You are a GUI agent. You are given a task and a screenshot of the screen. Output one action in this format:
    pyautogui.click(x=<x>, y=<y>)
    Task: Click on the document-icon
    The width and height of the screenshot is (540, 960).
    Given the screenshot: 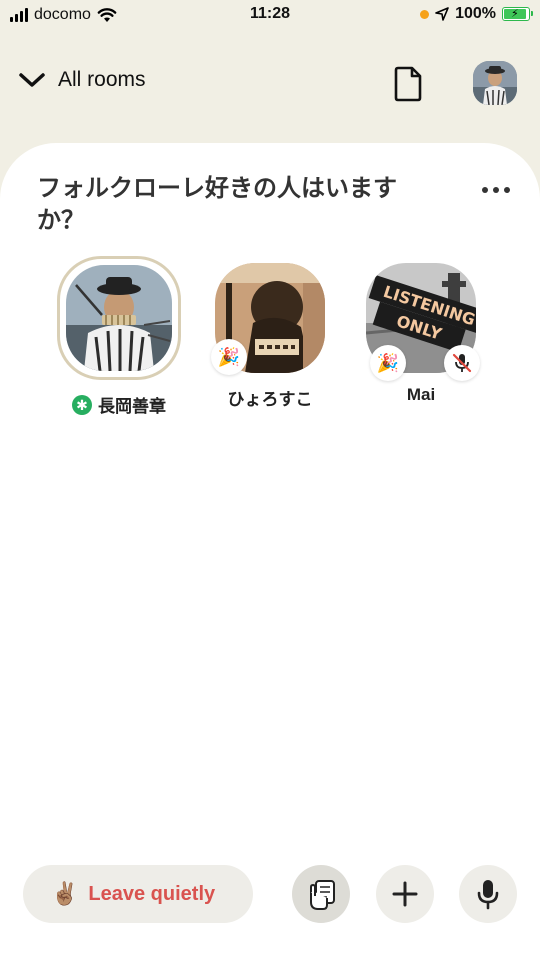 What is the action you would take?
    pyautogui.click(x=408, y=84)
    